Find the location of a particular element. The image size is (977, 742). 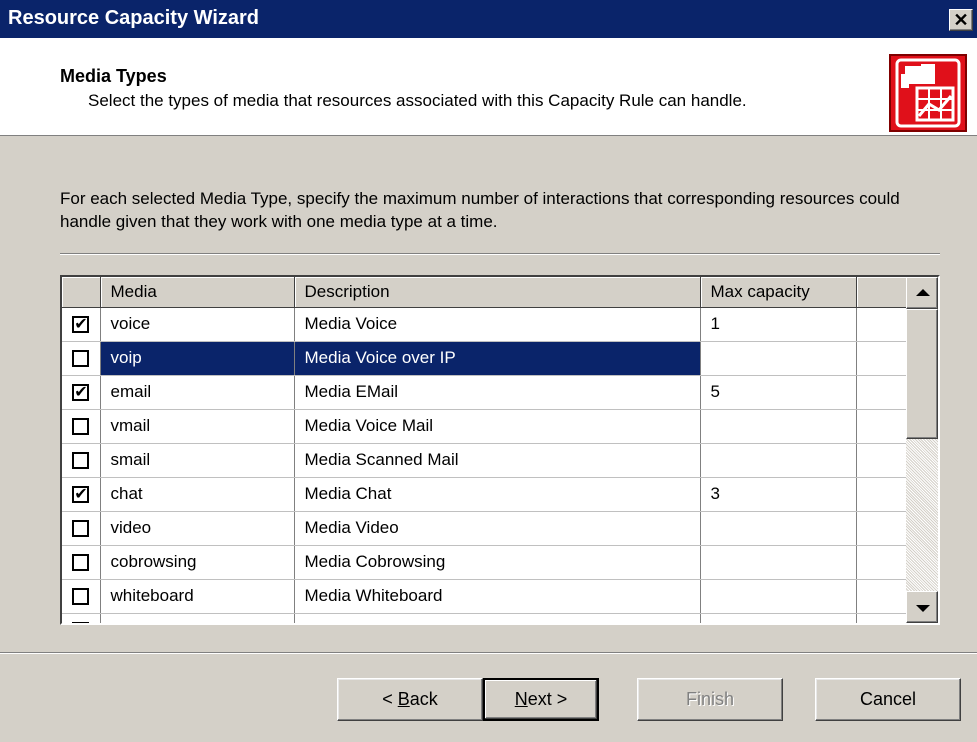

max-capacity-cell: 5 is located at coordinates (778, 392).